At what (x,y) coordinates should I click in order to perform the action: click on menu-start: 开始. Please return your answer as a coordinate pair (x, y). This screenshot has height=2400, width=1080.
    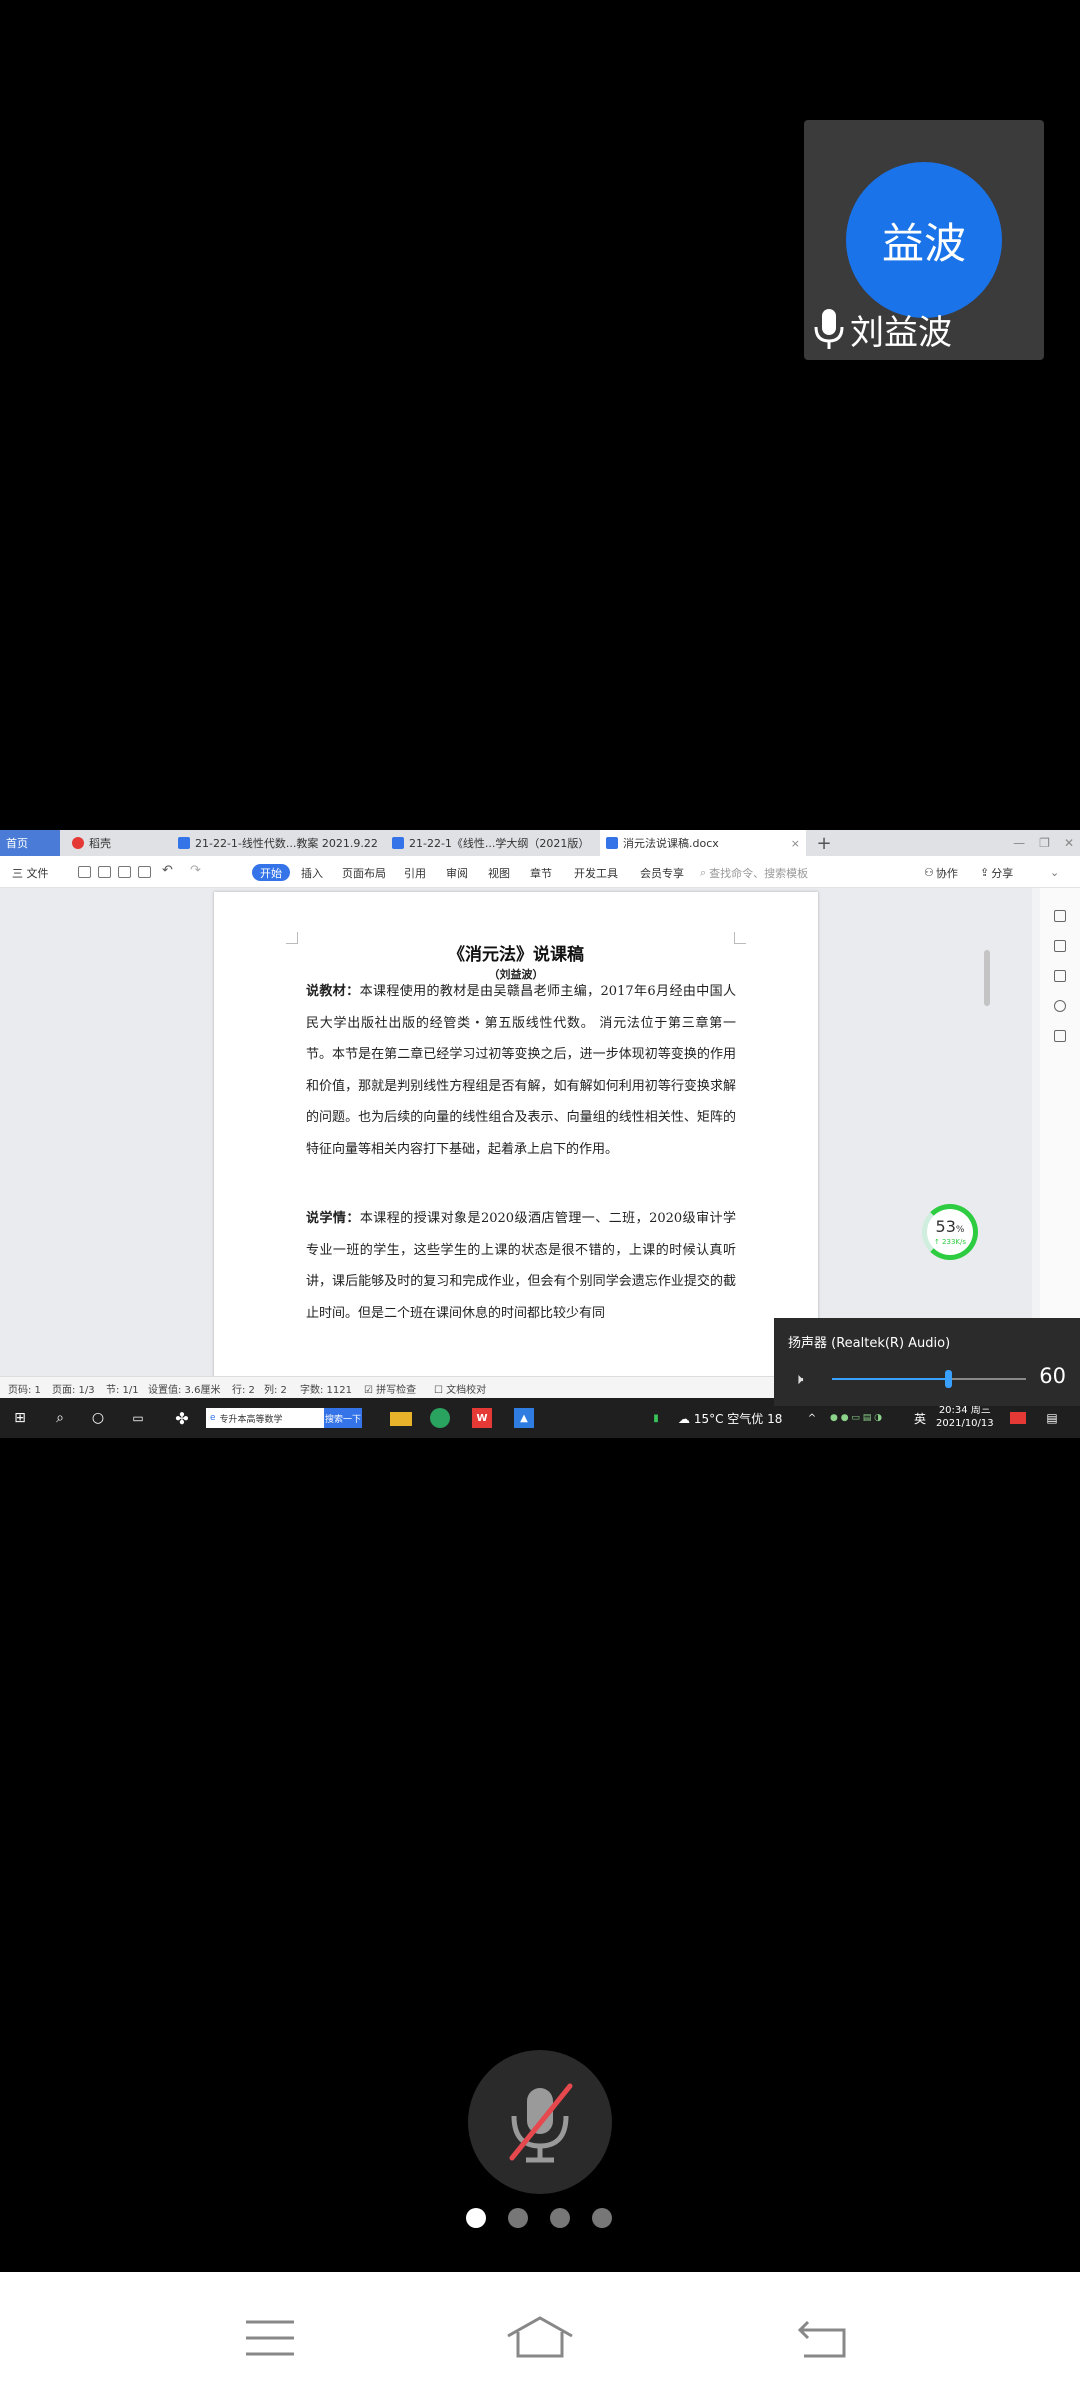
    Looking at the image, I should click on (271, 872).